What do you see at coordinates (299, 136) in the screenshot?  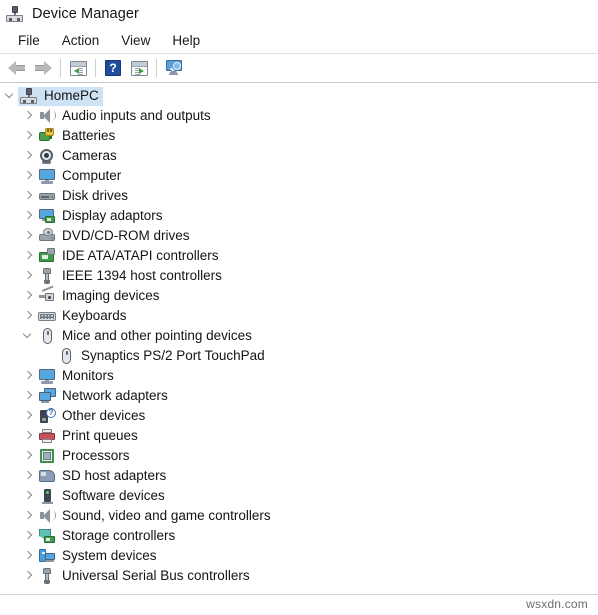 I see `tree-item-batteries: Batteries` at bounding box center [299, 136].